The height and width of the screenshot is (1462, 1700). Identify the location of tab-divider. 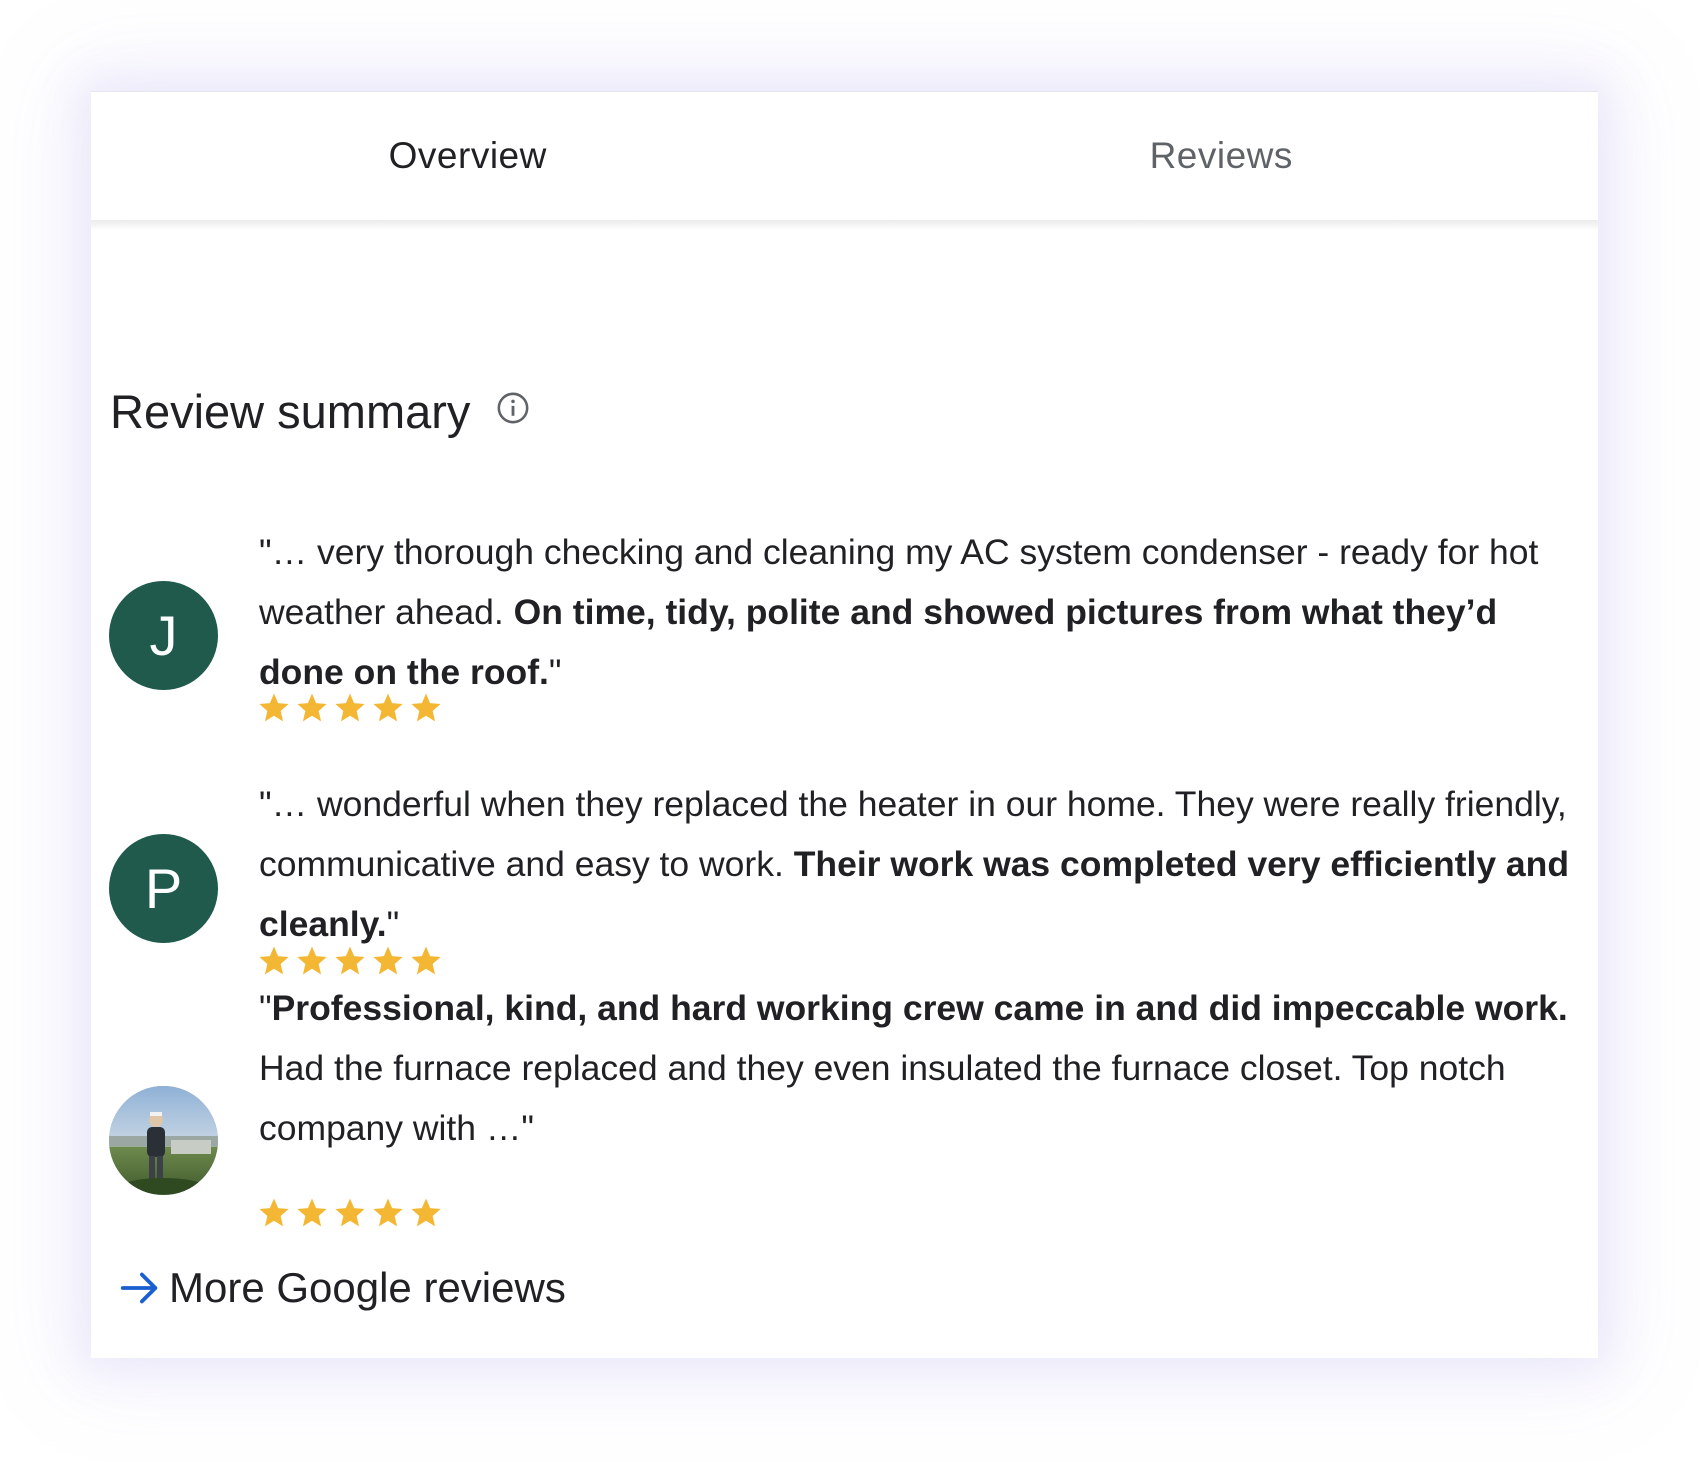
(844, 225).